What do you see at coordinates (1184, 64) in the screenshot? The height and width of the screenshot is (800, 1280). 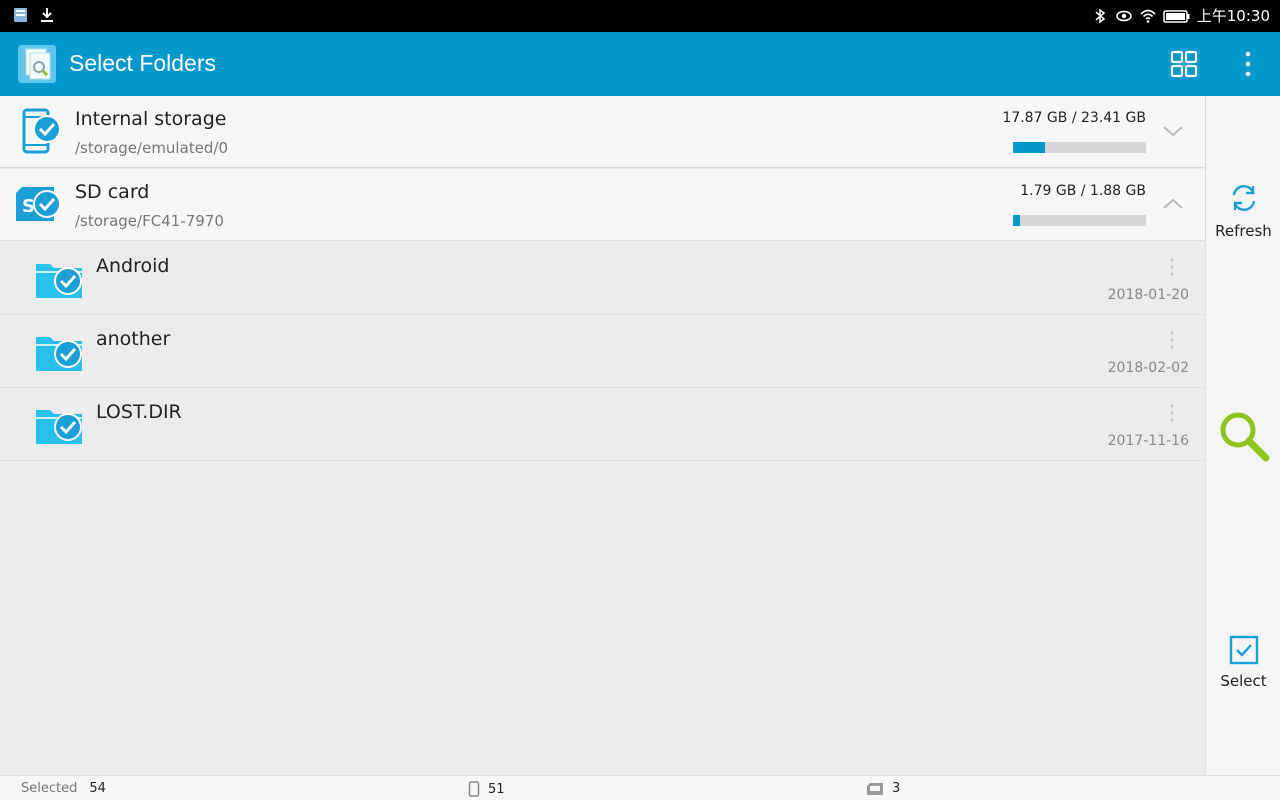 I see `grid-view-icon` at bounding box center [1184, 64].